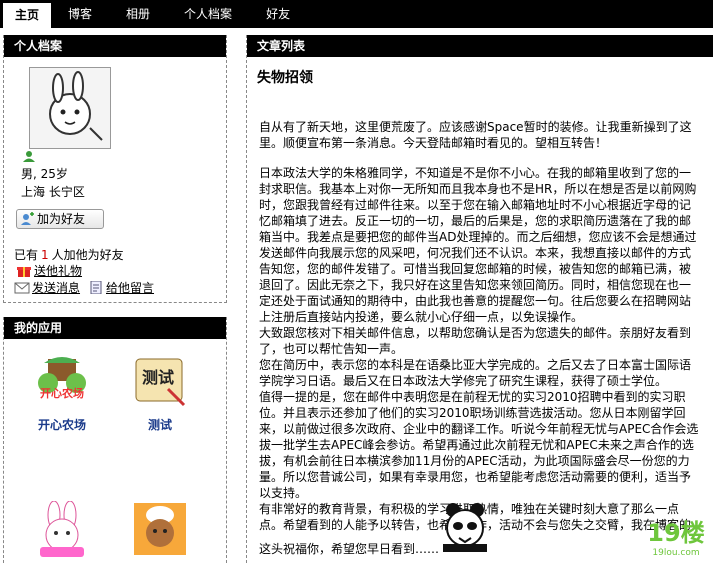  I want to click on chef-icon, so click(160, 529).